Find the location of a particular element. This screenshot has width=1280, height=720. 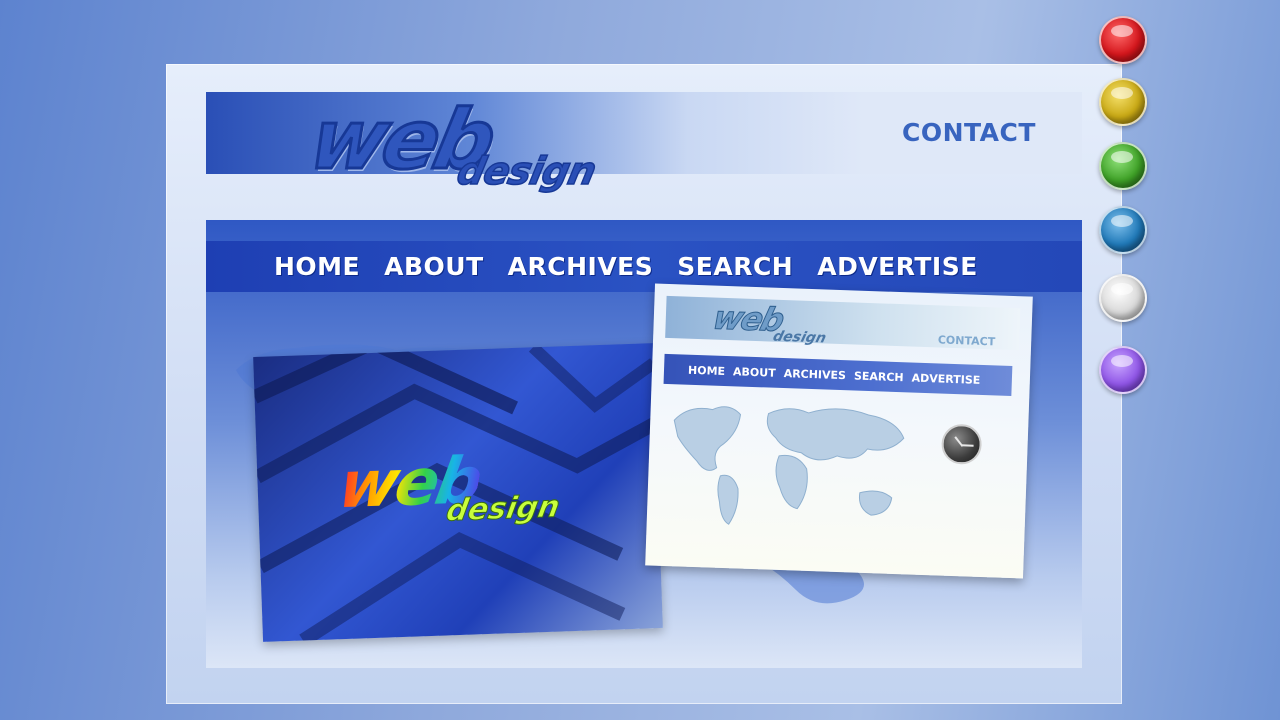

color-dots is located at coordinates (1123, 206).